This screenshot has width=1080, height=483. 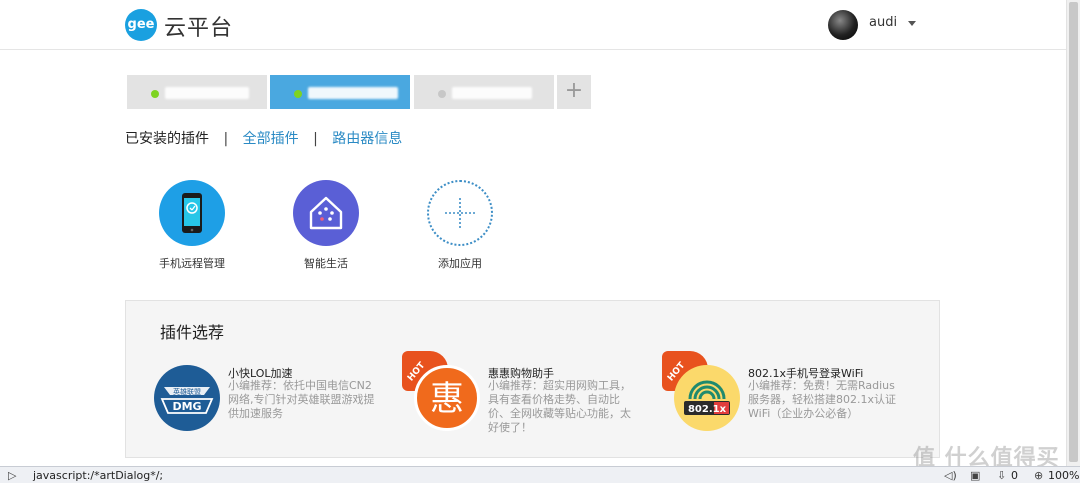 I want to click on chevron-down-icon, so click(x=912, y=23).